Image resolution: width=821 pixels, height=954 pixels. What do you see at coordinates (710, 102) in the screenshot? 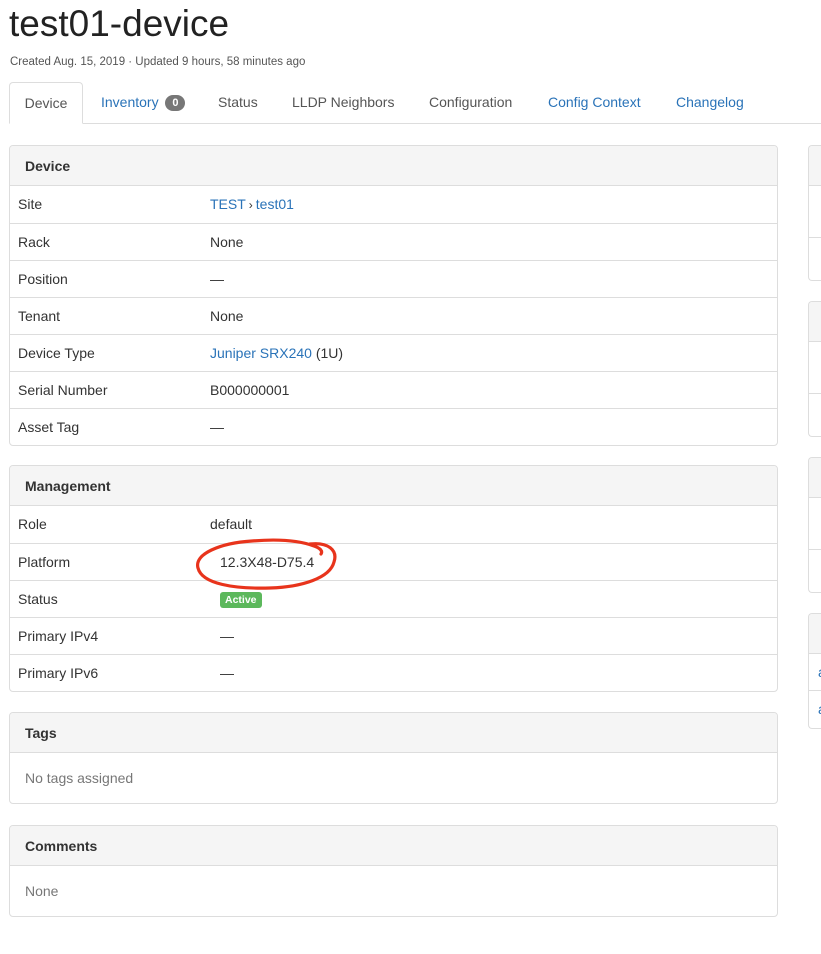
I see `tab-changelog: Changelog` at bounding box center [710, 102].